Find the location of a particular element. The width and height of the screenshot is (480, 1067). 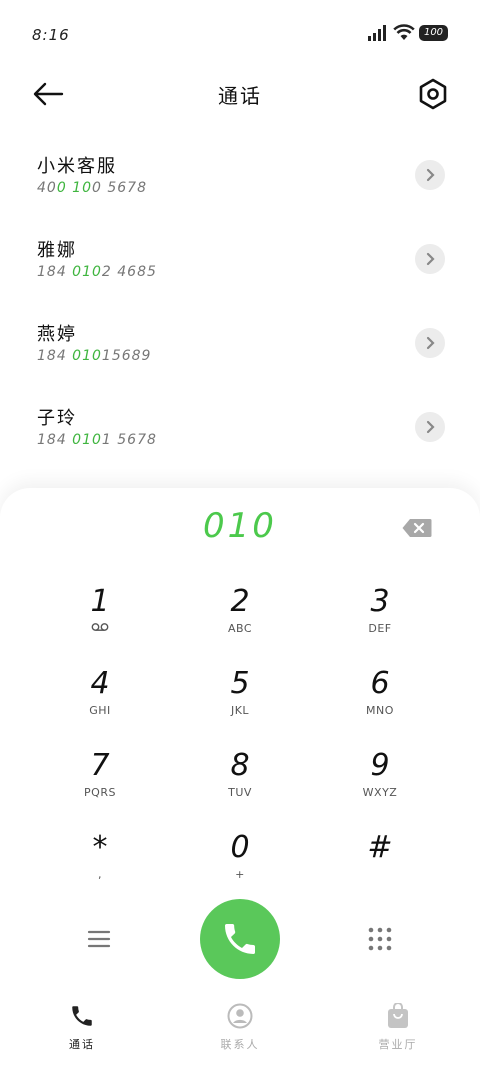

contact-number: 400 100 5678 is located at coordinates (92, 188).